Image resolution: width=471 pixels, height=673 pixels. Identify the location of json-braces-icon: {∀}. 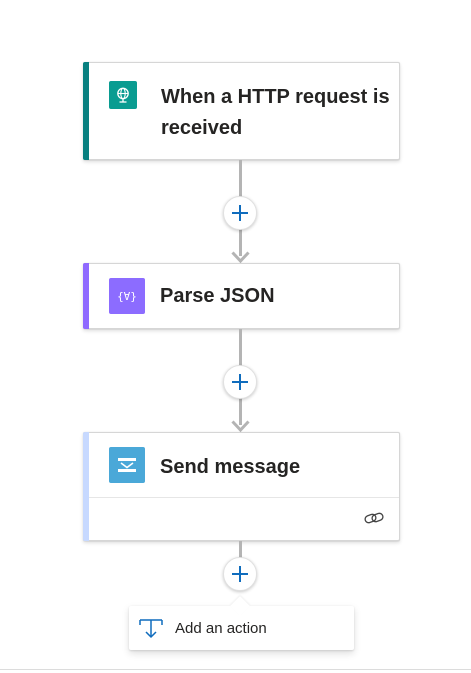
(127, 296).